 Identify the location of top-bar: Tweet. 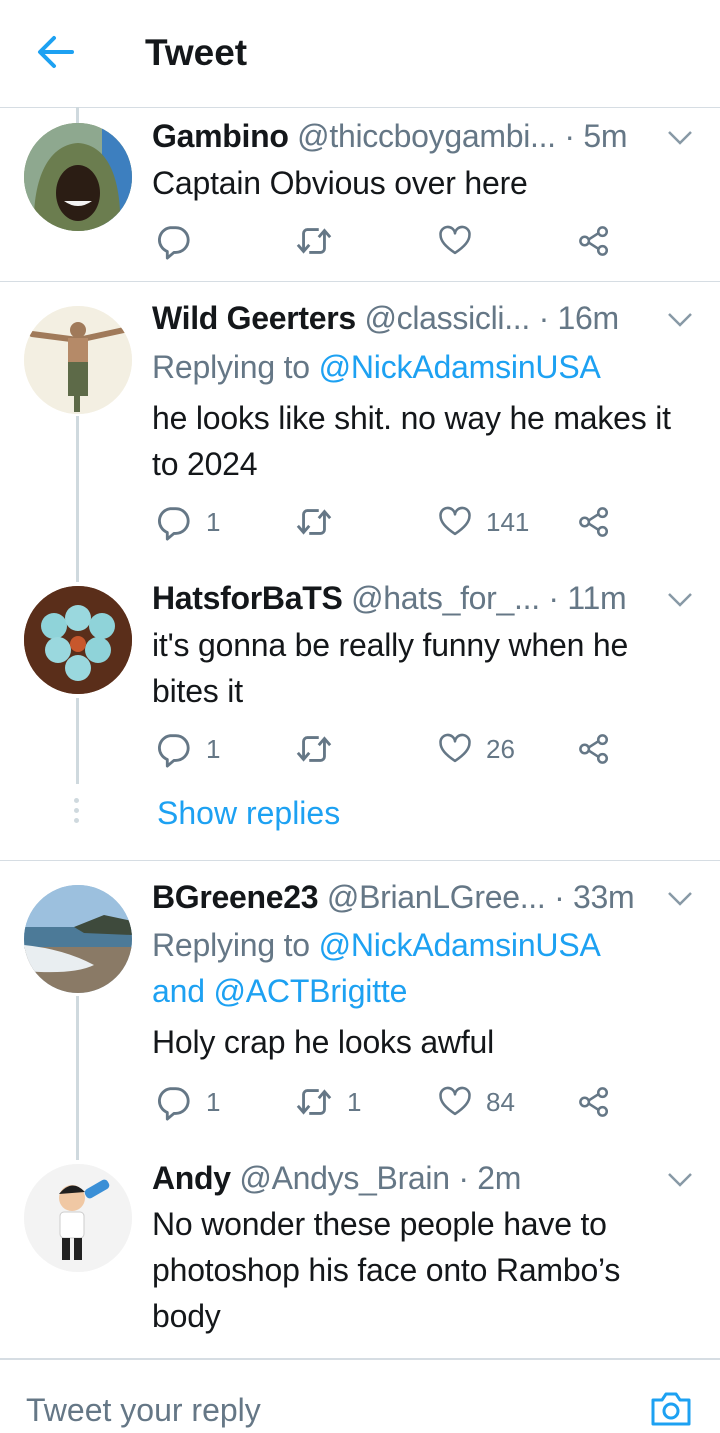
(360, 54).